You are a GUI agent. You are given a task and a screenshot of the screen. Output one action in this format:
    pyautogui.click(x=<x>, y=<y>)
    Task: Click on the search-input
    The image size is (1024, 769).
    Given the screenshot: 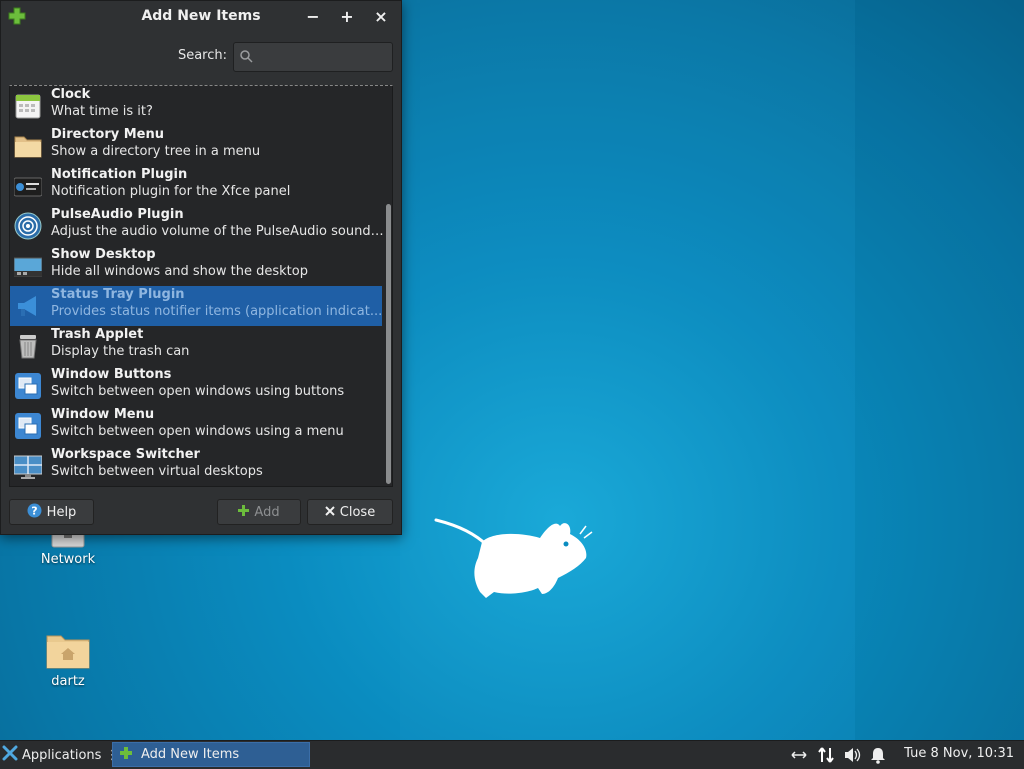 What is the action you would take?
    pyautogui.click(x=323, y=57)
    